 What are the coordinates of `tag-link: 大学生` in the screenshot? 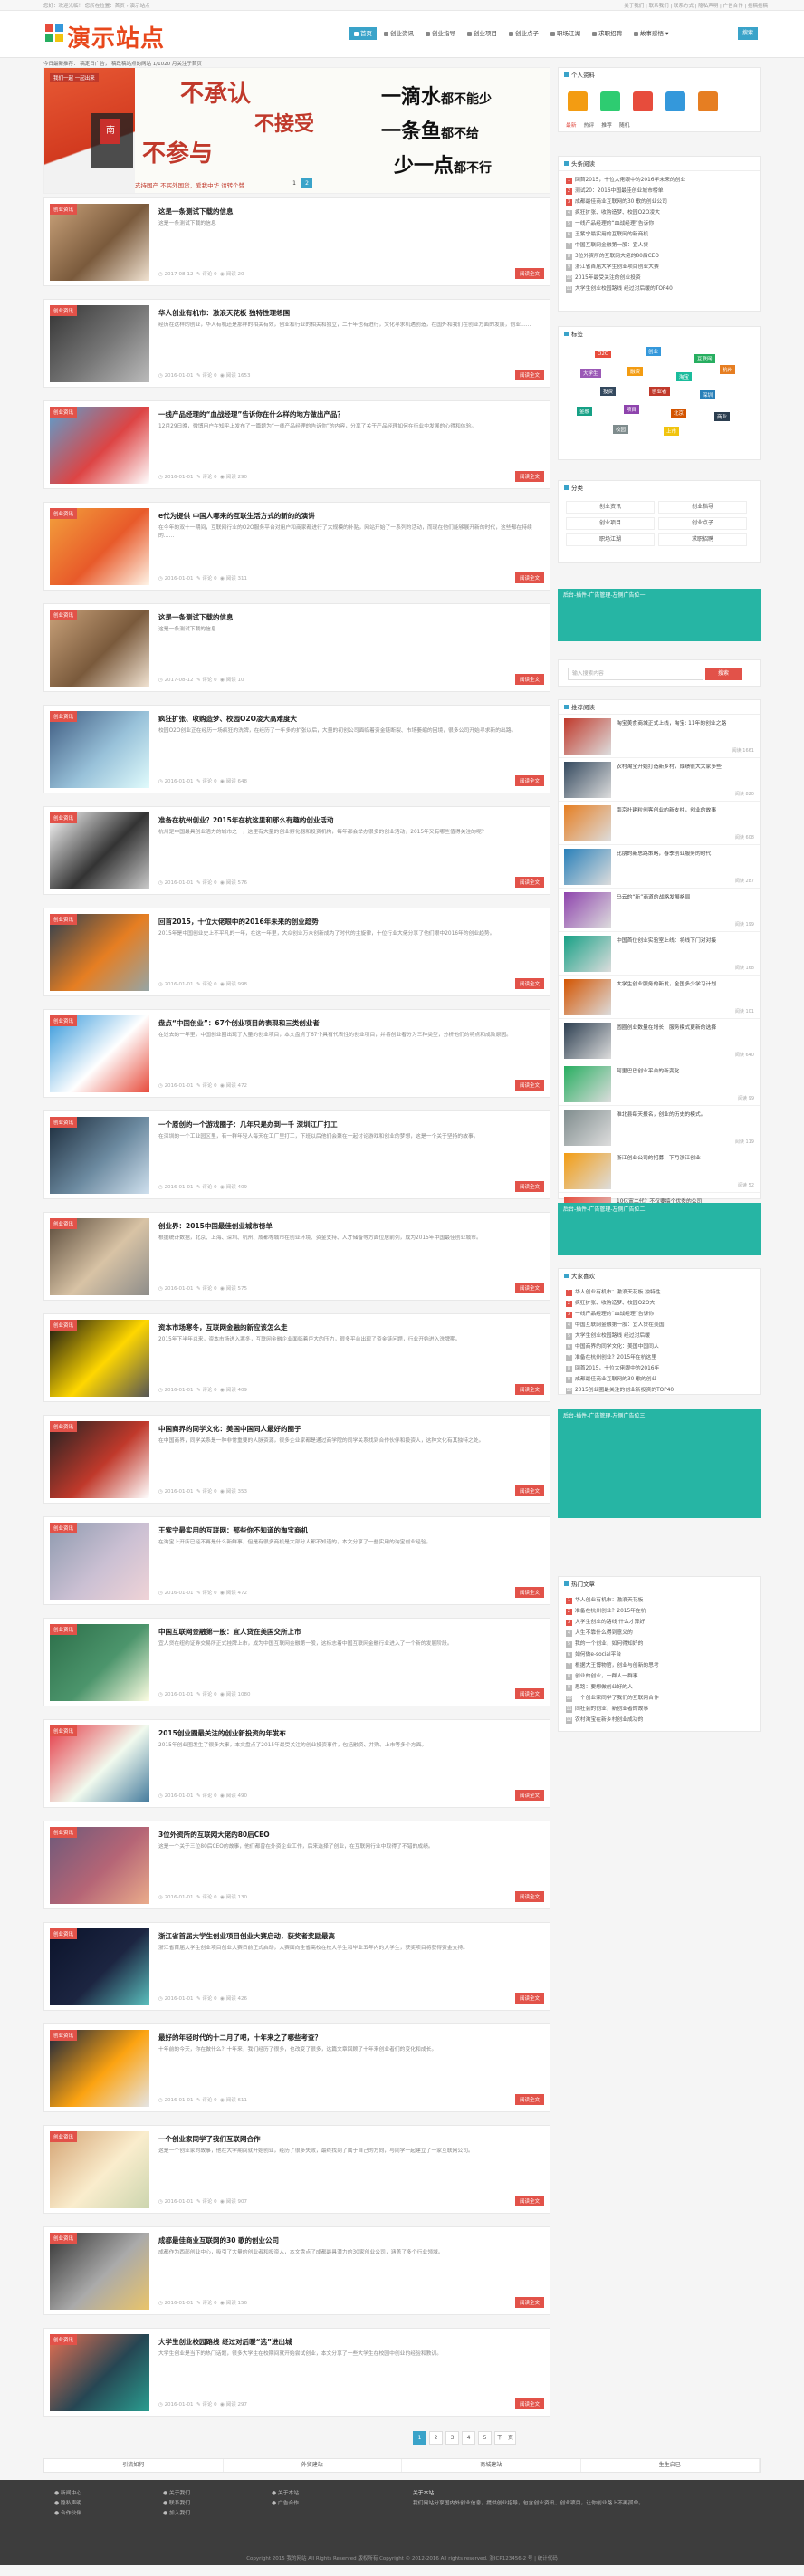 It's located at (590, 373).